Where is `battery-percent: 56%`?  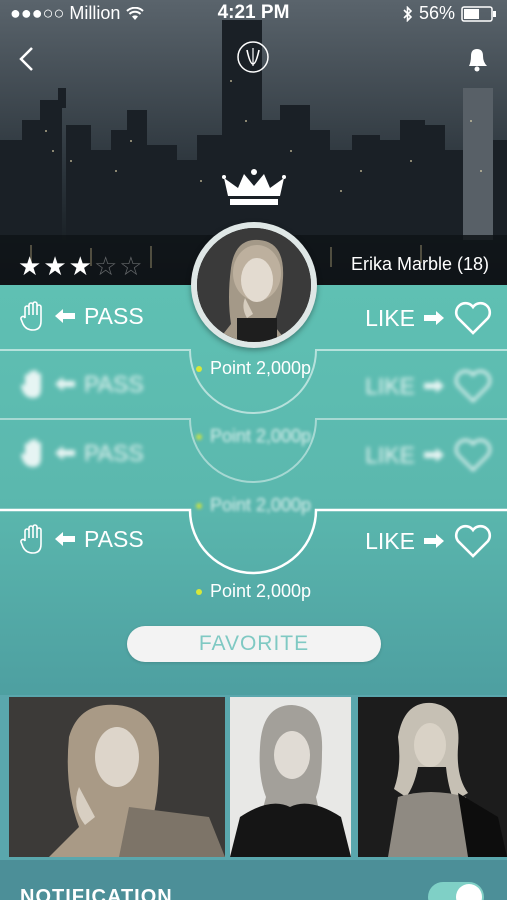
battery-percent: 56% is located at coordinates (436, 13).